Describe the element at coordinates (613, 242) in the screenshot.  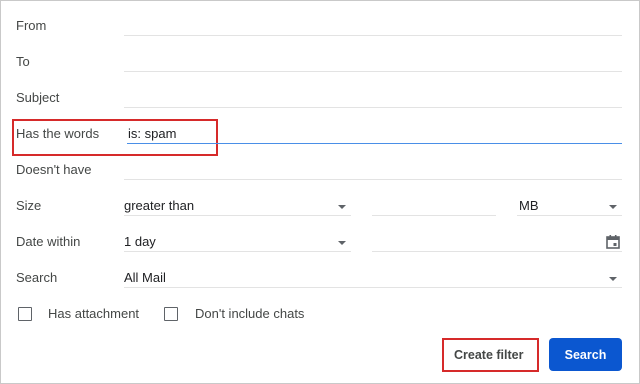
I see `calendar-icon` at that location.